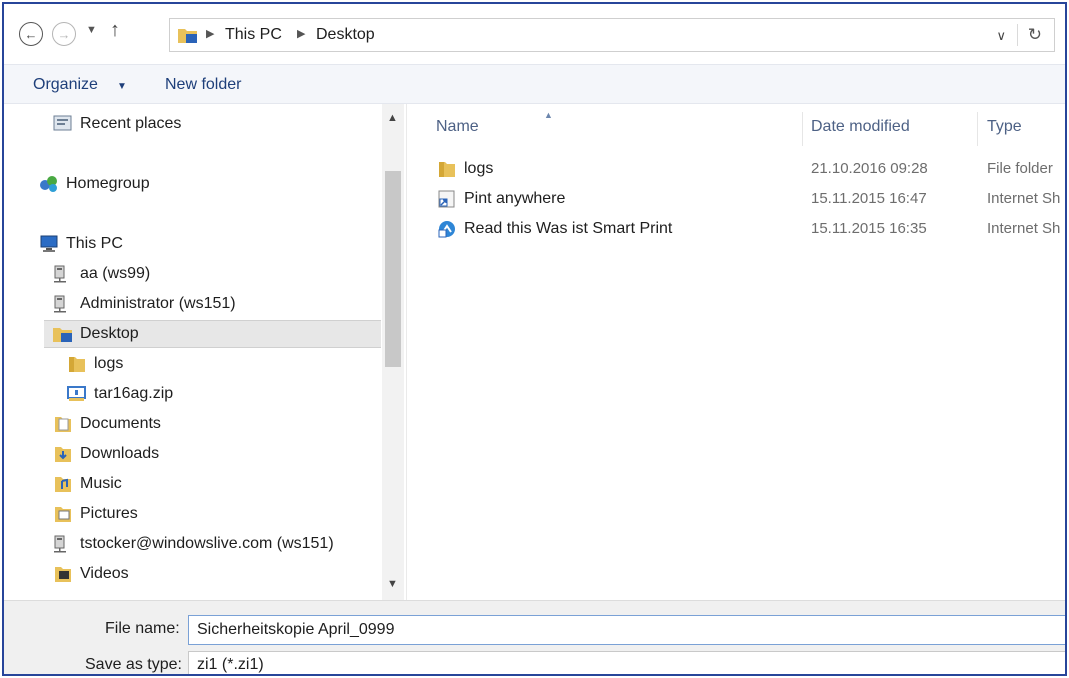  What do you see at coordinates (626, 630) in the screenshot?
I see `file-name-input` at bounding box center [626, 630].